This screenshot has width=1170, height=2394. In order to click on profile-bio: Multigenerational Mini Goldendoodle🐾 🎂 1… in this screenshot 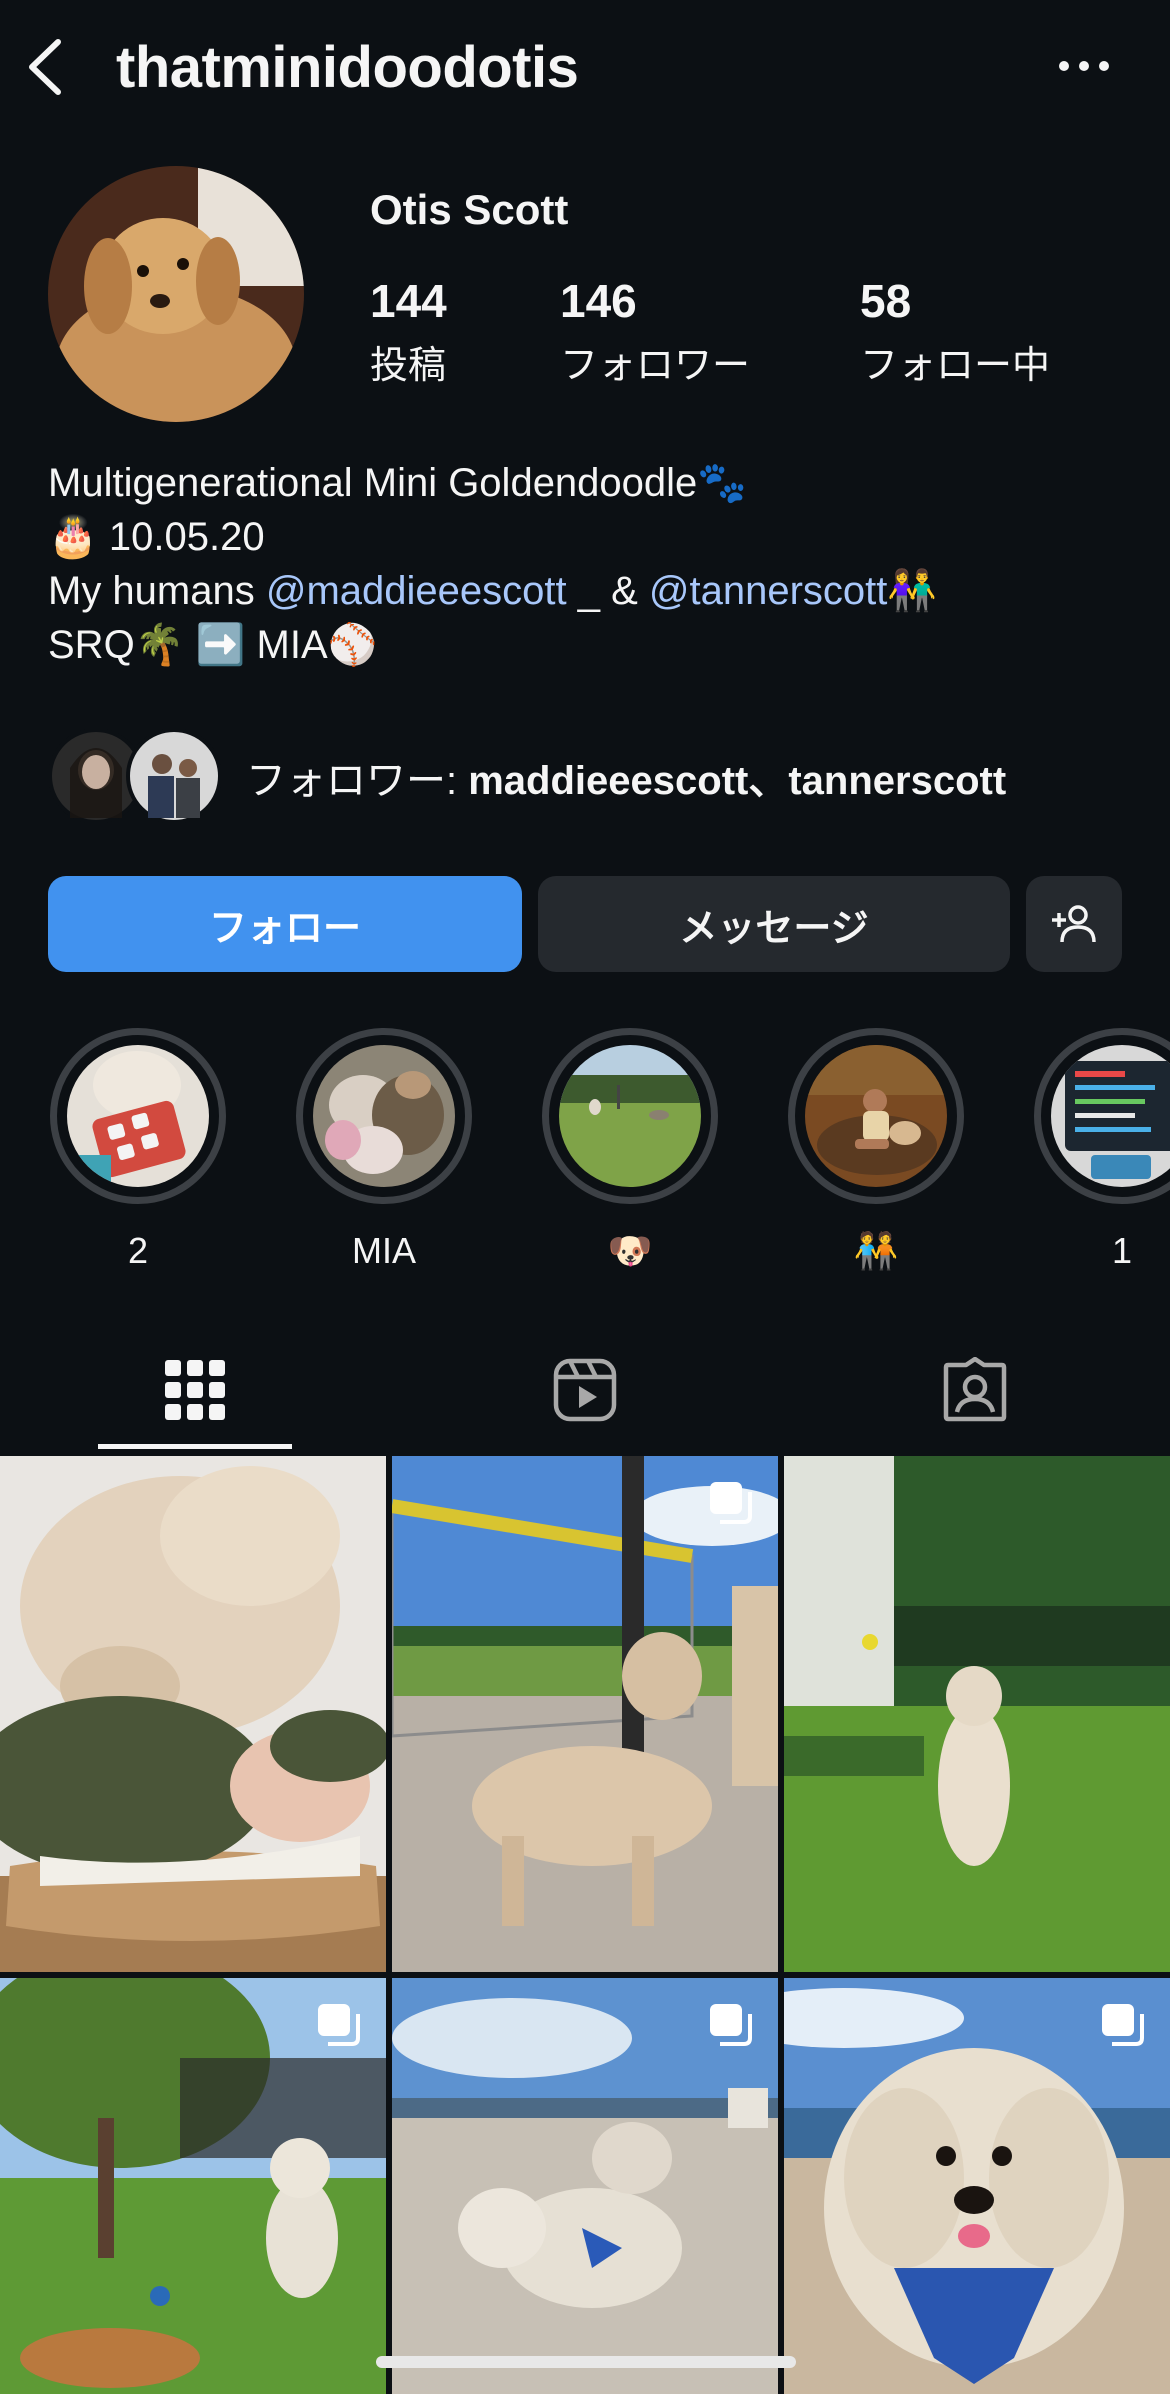, I will do `click(492, 564)`.